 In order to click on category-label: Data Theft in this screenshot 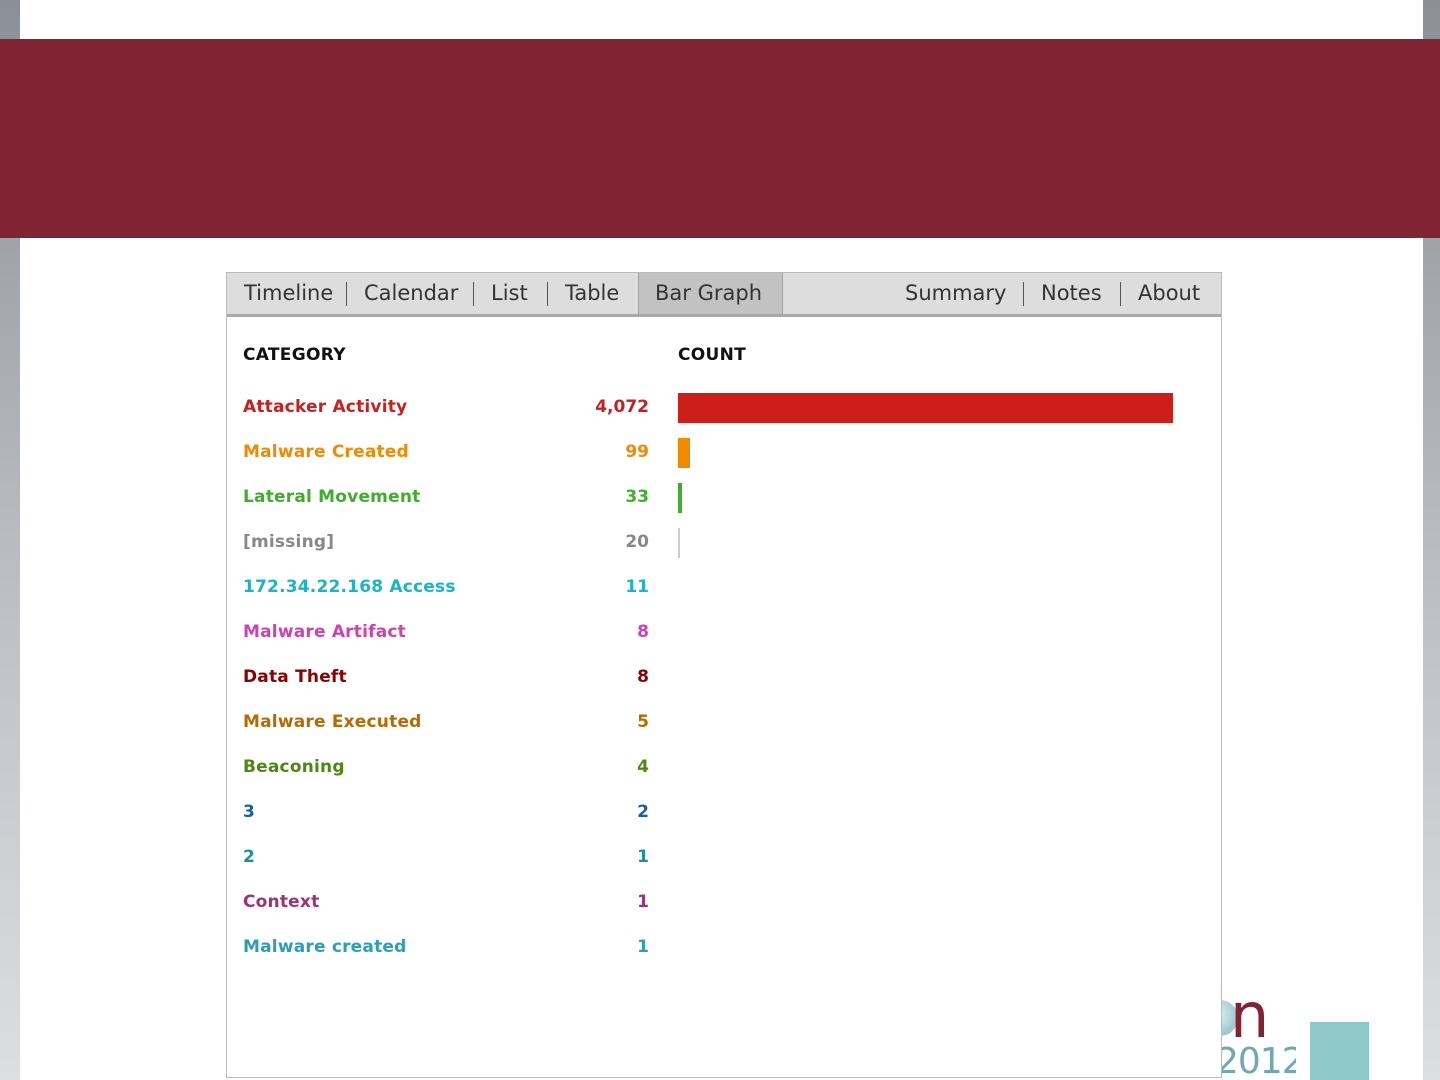, I will do `click(295, 677)`.